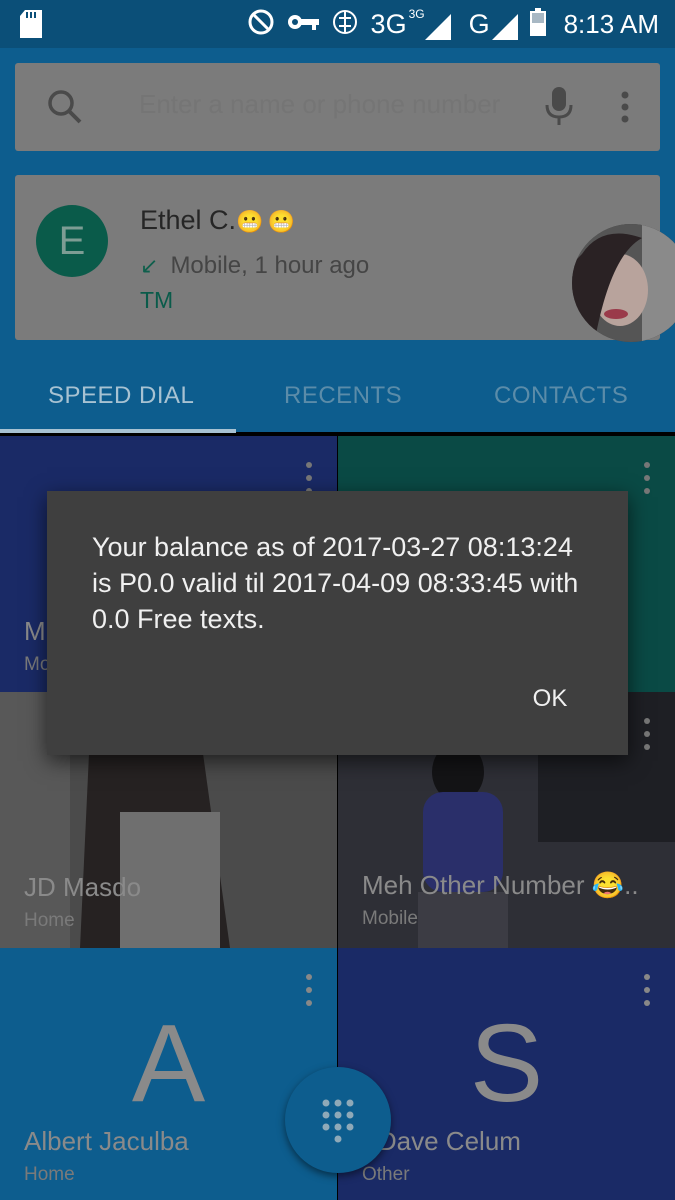 Image resolution: width=675 pixels, height=1200 pixels. Describe the element at coordinates (303, 24) in the screenshot. I see `vpn-key-icon` at that location.